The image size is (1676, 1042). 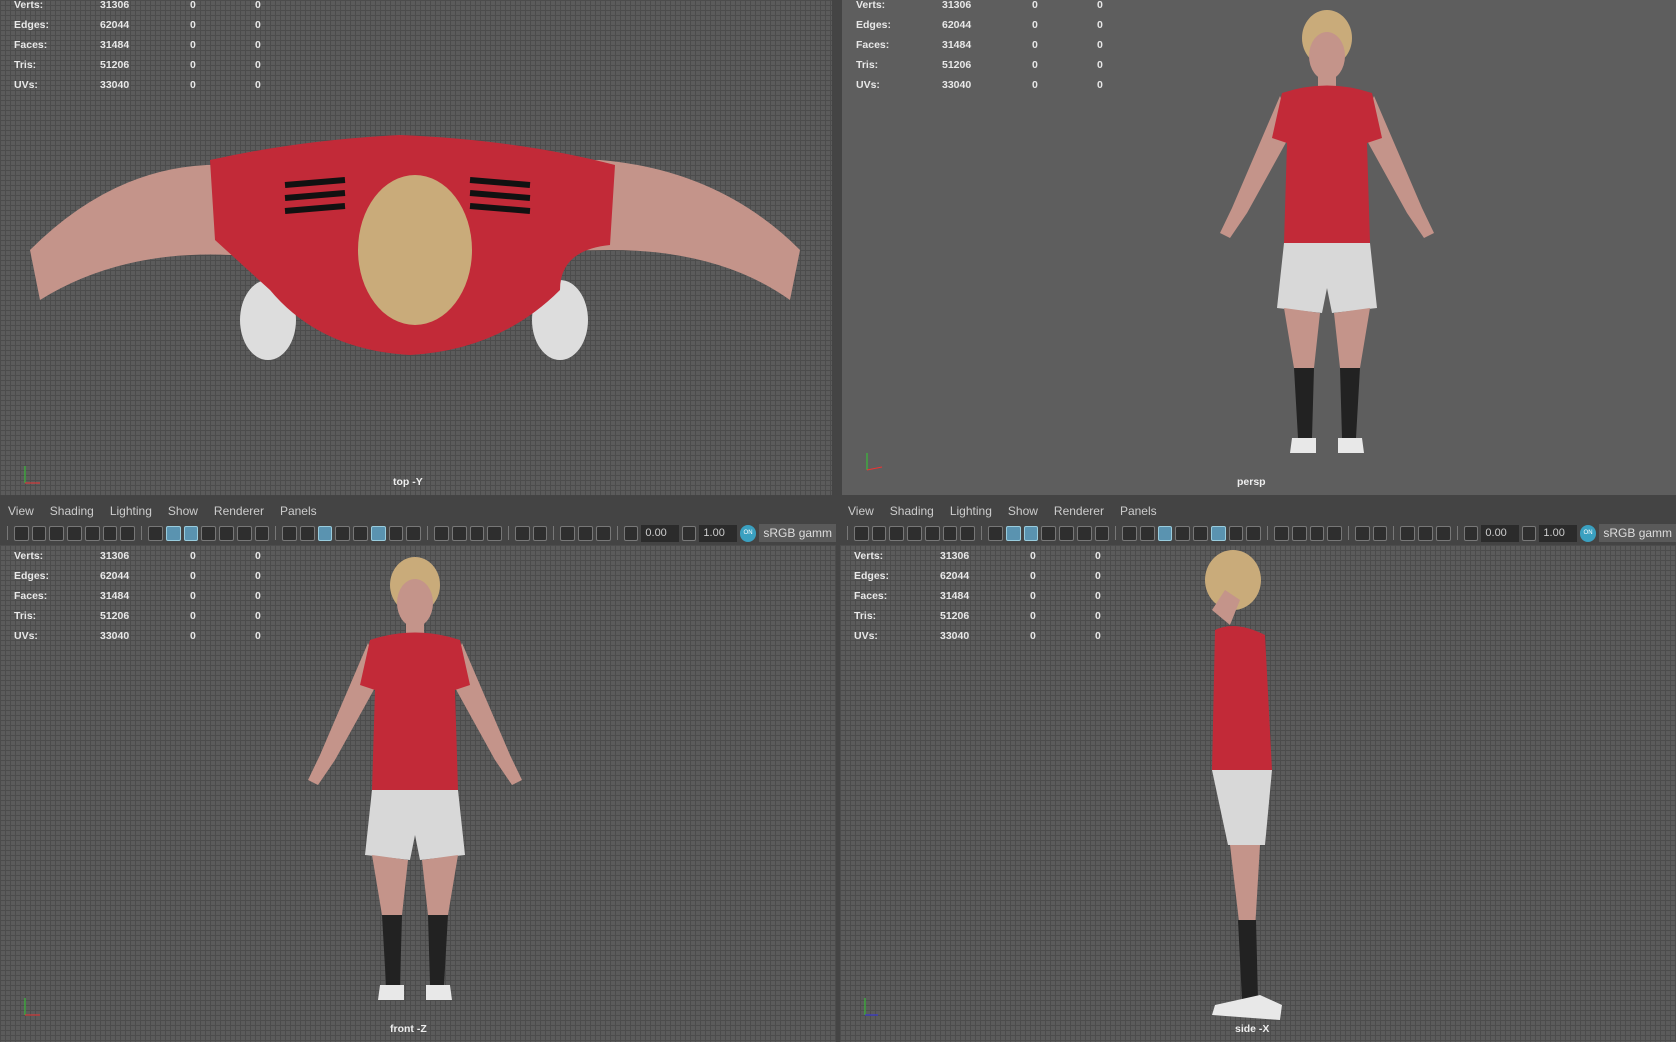 What do you see at coordinates (408, 482) in the screenshot?
I see `viewport-label: top -Y` at bounding box center [408, 482].